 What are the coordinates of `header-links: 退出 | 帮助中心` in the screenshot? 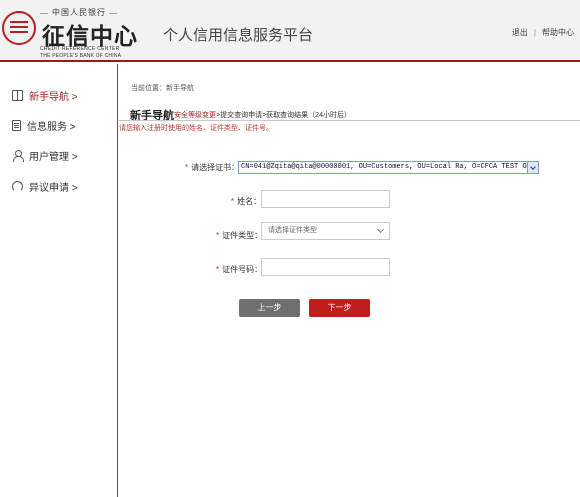 It's located at (543, 32).